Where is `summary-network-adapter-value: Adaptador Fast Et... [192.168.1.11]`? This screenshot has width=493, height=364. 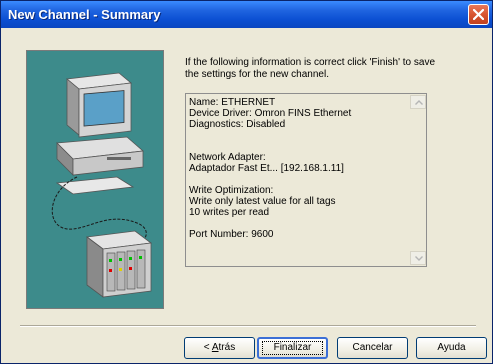
summary-network-adapter-value: Adaptador Fast Et... [192.168.1.11] is located at coordinates (266, 168).